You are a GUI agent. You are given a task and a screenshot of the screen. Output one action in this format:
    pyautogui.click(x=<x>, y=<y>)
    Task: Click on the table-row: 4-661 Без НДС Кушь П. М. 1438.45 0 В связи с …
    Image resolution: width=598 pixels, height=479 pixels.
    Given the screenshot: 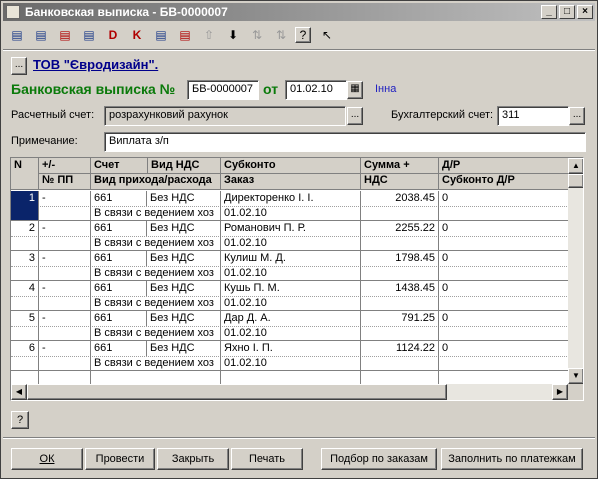 What is the action you would take?
    pyautogui.click(x=290, y=296)
    